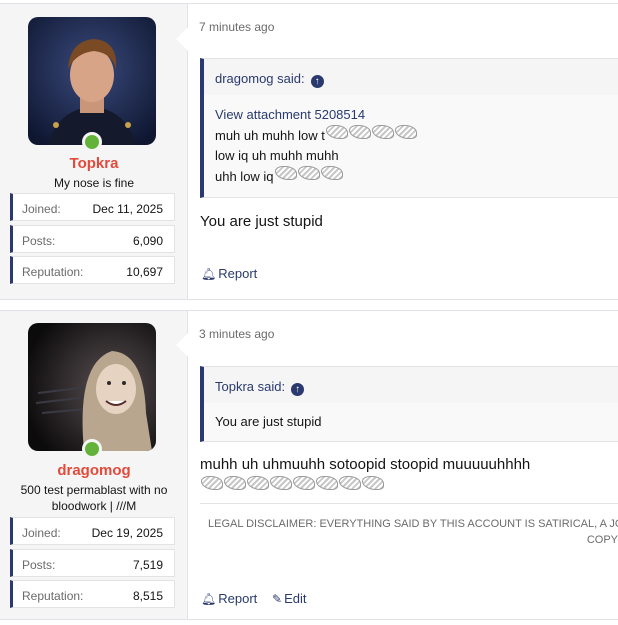 The height and width of the screenshot is (625, 618). I want to click on quote-block: Topkra said: ↑ You are just stupid, so click(409, 404).